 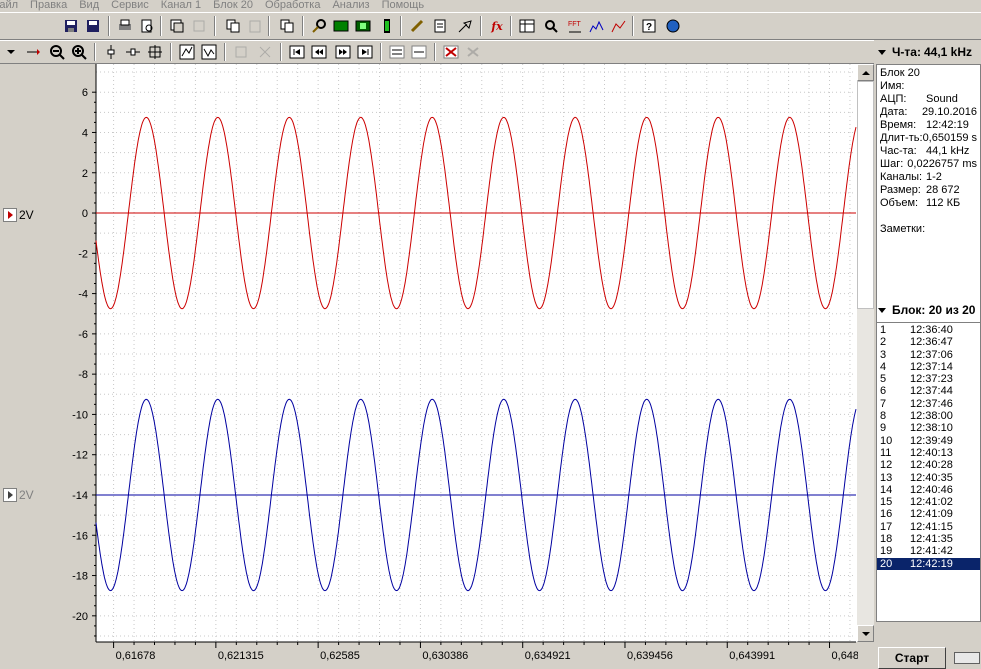 I want to click on frequency-header: Ч-та: 44,1 kHz, so click(x=927, y=52).